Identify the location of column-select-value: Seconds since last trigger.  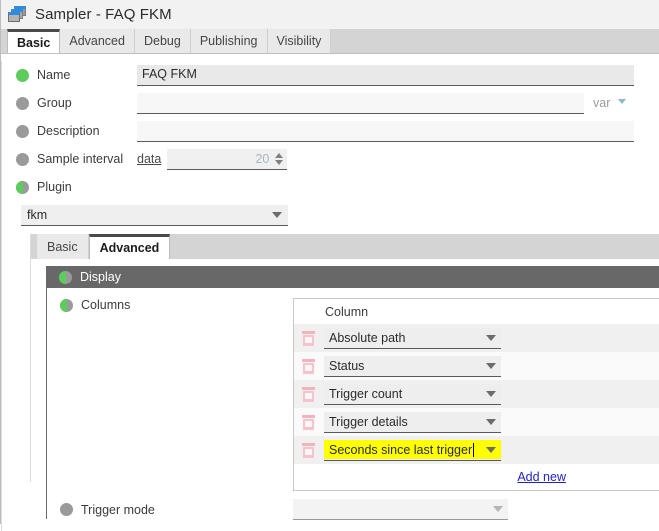
(401, 449).